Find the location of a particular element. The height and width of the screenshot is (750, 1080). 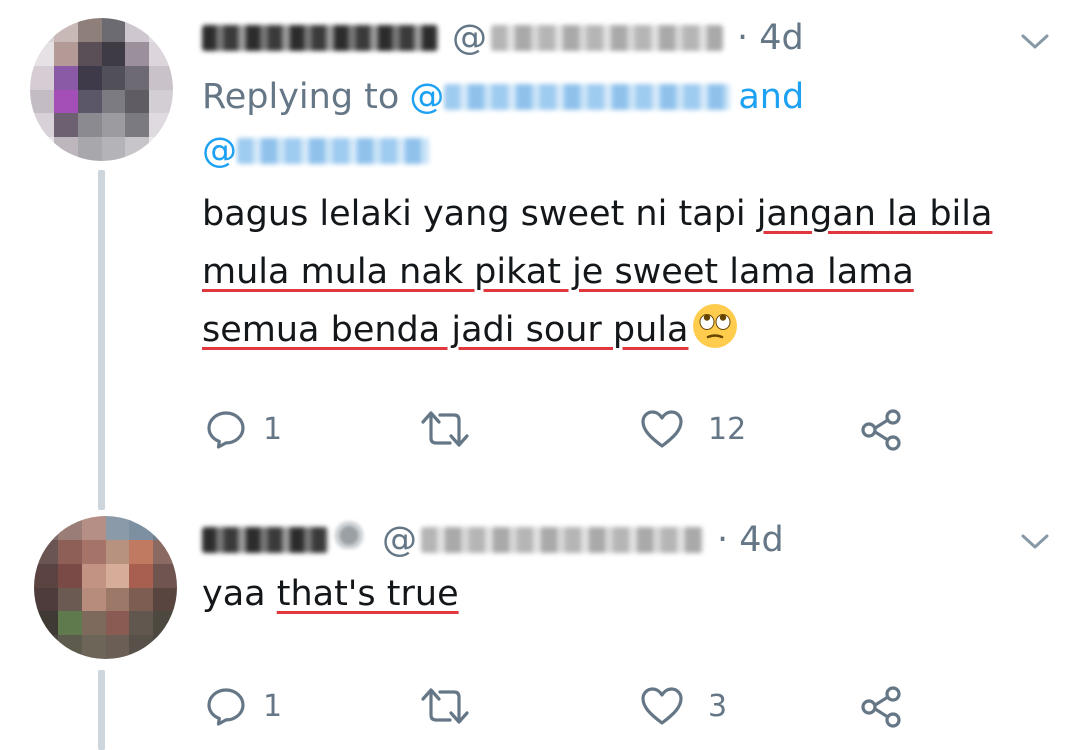

tweet-actions: 1 3 is located at coordinates (540, 710).